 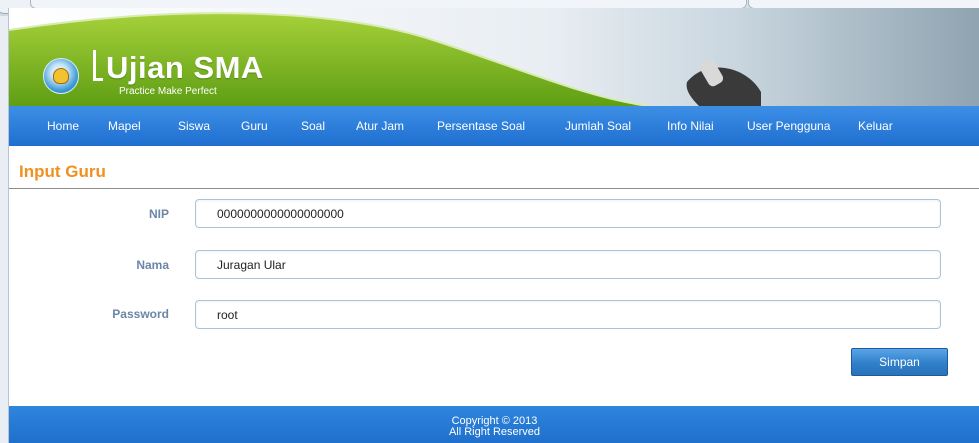 I want to click on nav-user-pengguna: User Pengguna, so click(x=788, y=126).